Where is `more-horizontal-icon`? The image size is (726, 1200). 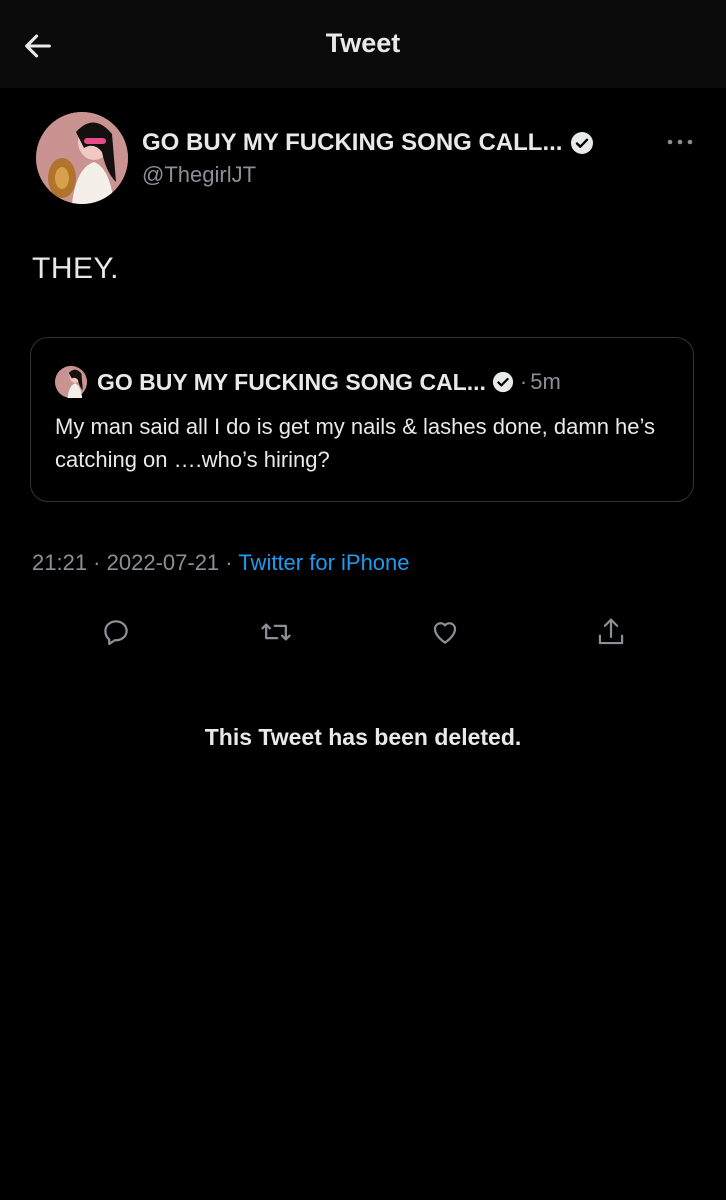
more-horizontal-icon is located at coordinates (680, 142).